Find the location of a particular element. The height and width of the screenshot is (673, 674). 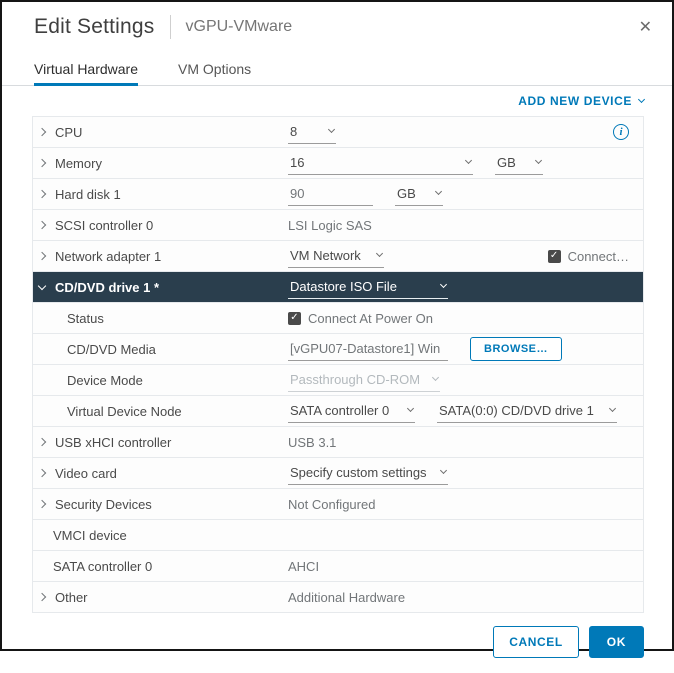

table-row-other: Other Additional Hardware is located at coordinates (338, 597).